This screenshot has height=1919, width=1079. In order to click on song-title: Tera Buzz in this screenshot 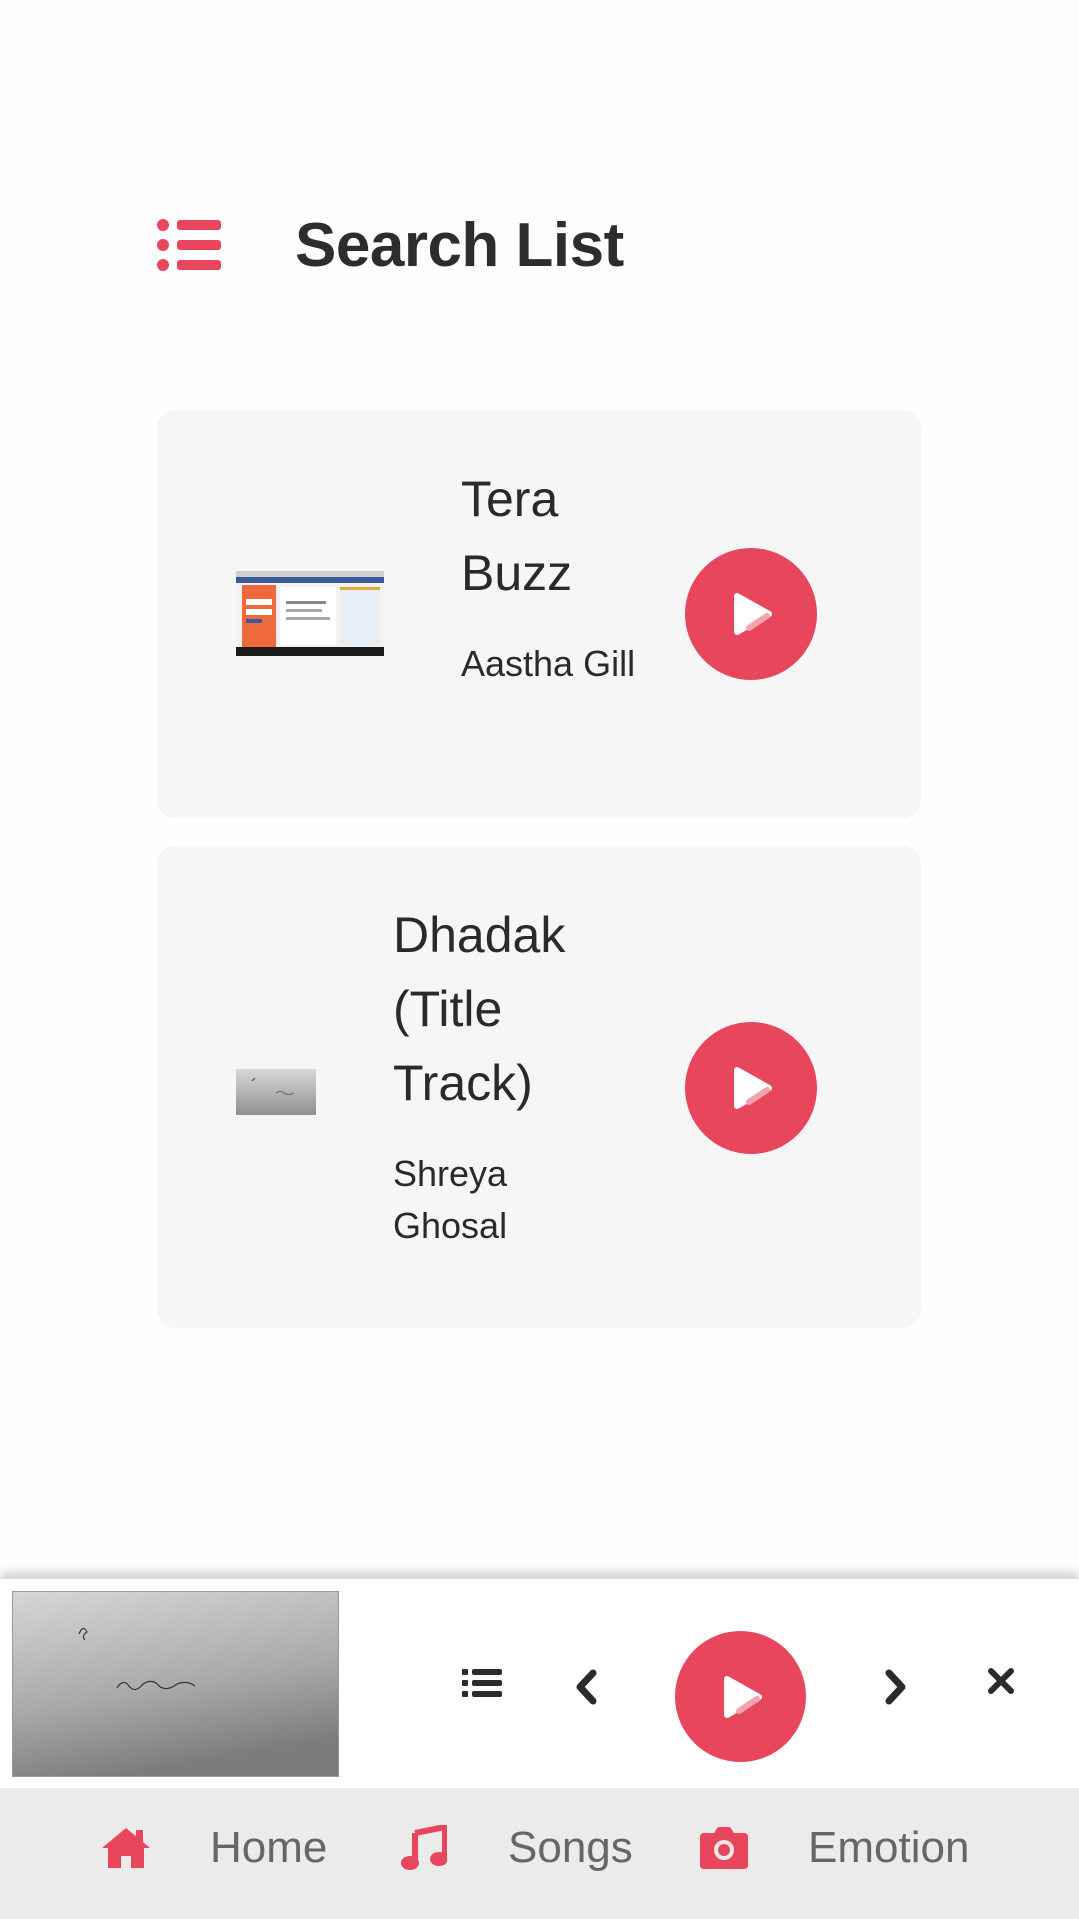, I will do `click(517, 536)`.